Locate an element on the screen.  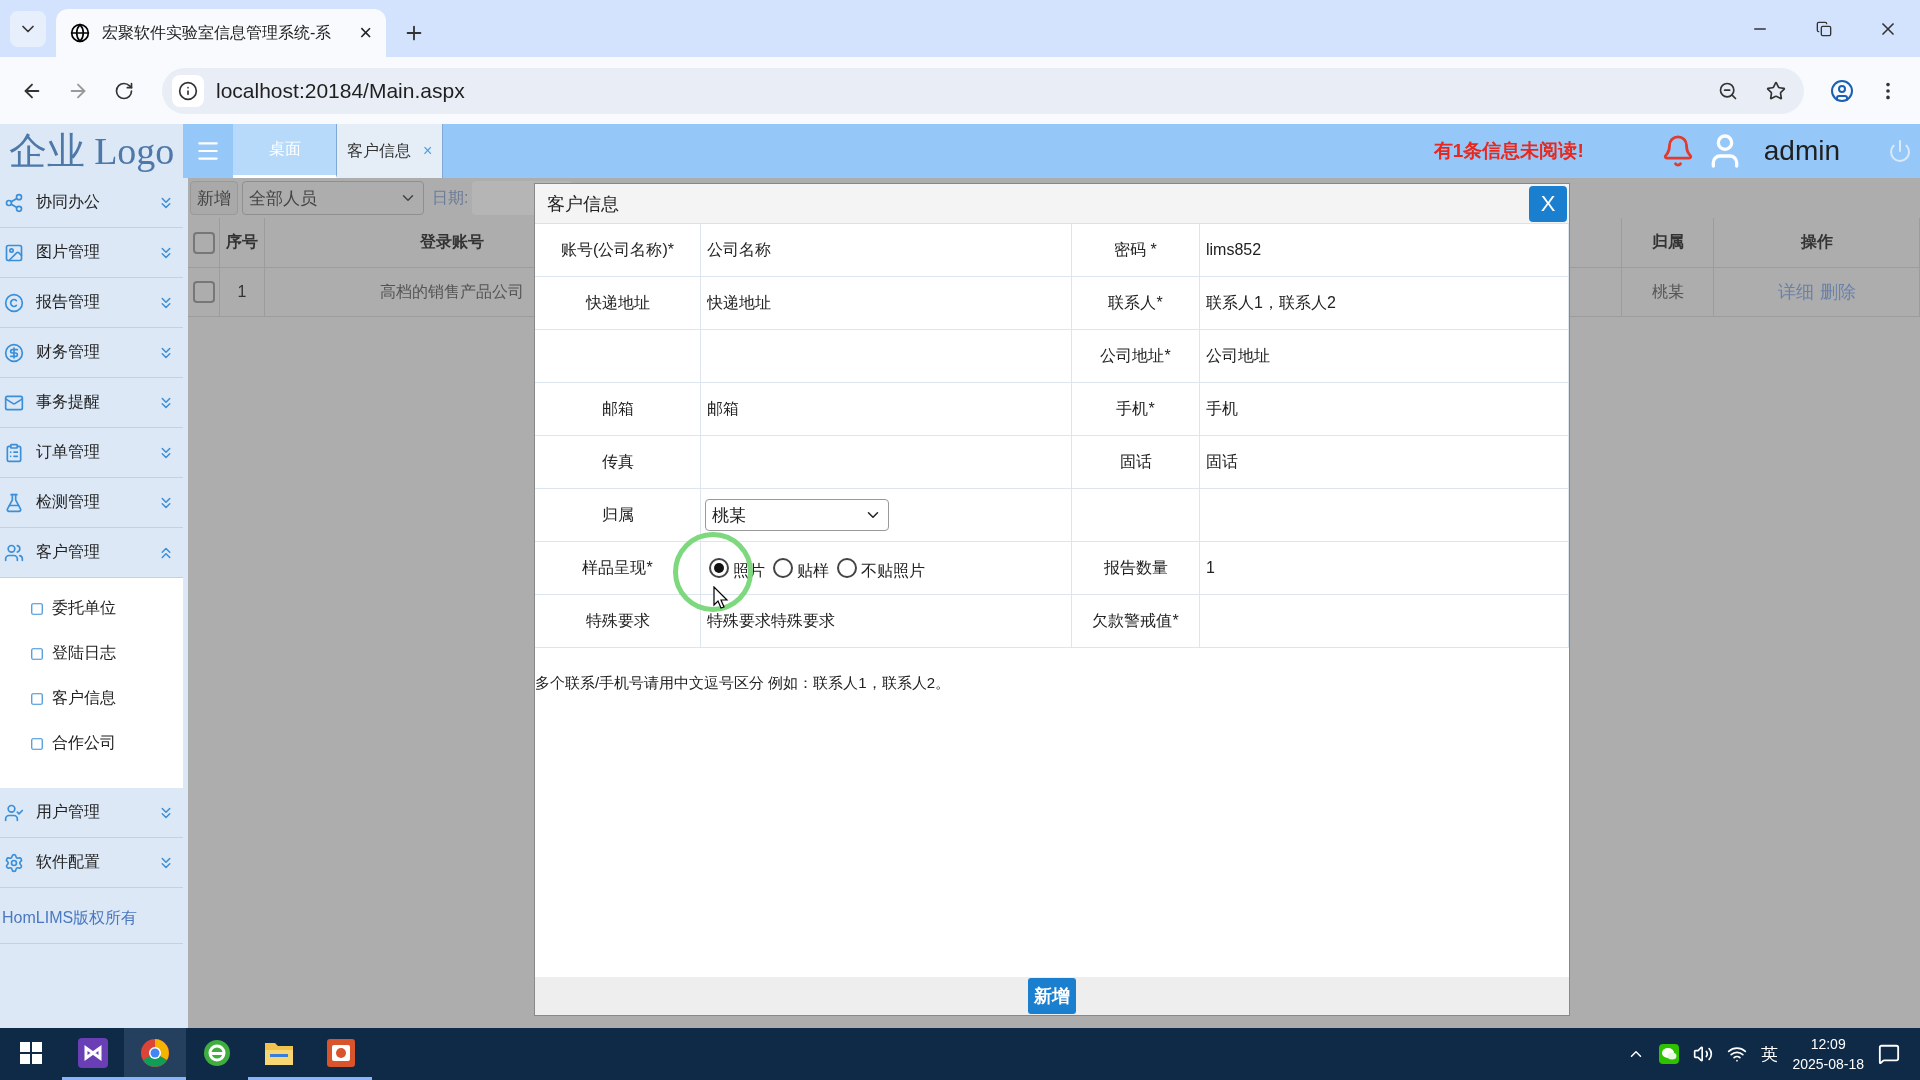
submenu-item: 合作公司 is located at coordinates (91, 743).